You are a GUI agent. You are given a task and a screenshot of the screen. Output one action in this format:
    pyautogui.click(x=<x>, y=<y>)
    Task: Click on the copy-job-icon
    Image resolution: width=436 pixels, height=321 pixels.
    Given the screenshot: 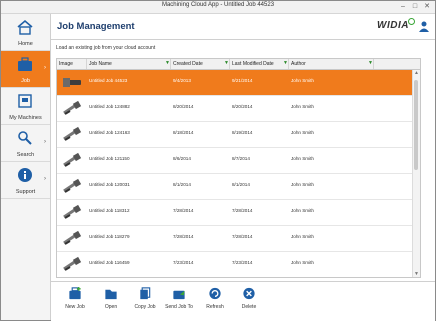 What is the action you would take?
    pyautogui.click(x=145, y=293)
    